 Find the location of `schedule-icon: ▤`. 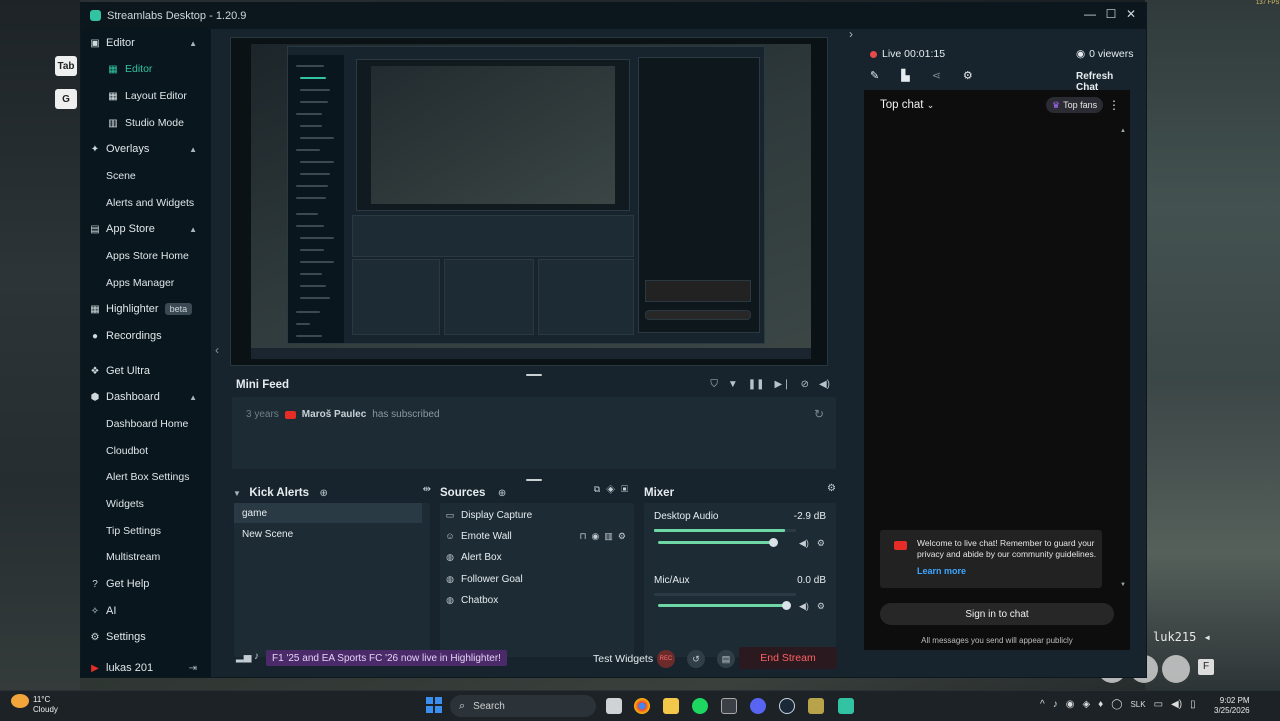

schedule-icon: ▤ is located at coordinates (726, 659).